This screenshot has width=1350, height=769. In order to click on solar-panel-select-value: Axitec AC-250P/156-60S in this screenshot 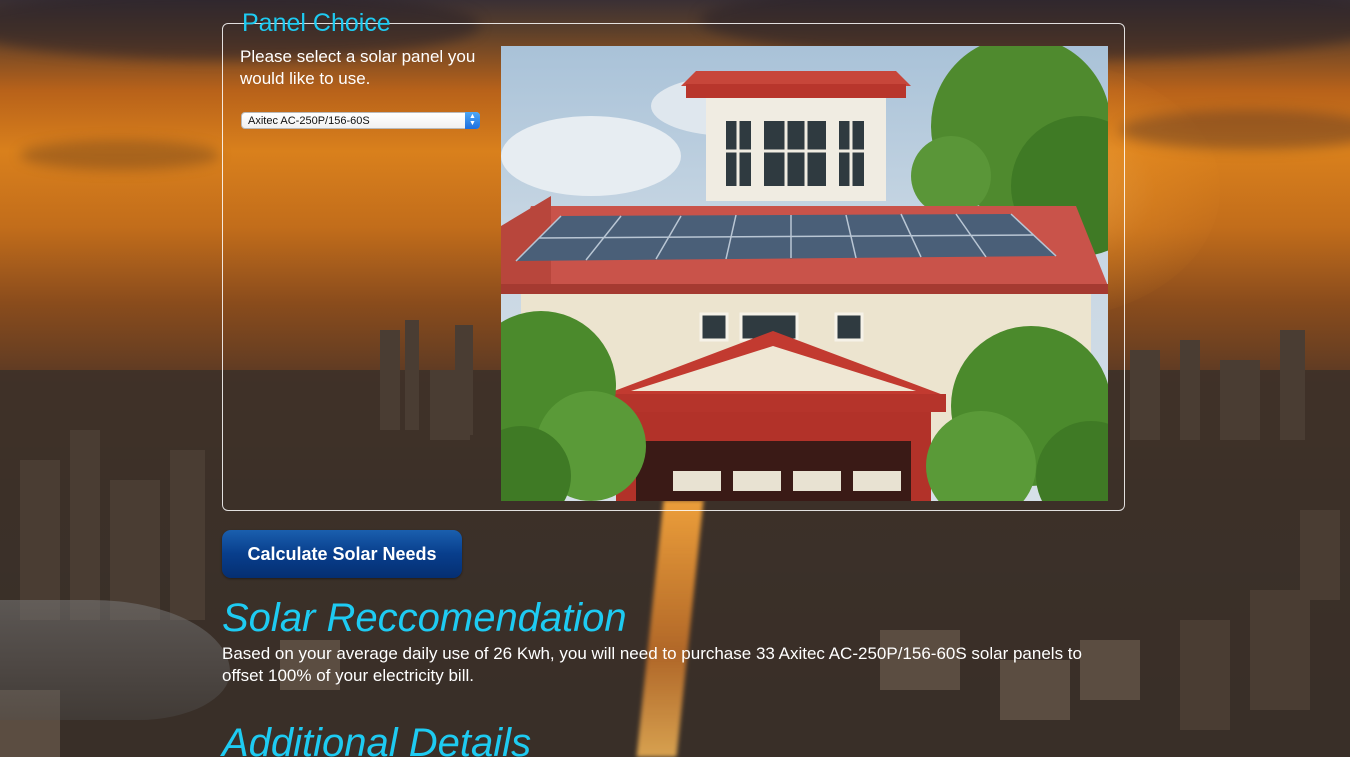, I will do `click(309, 121)`.